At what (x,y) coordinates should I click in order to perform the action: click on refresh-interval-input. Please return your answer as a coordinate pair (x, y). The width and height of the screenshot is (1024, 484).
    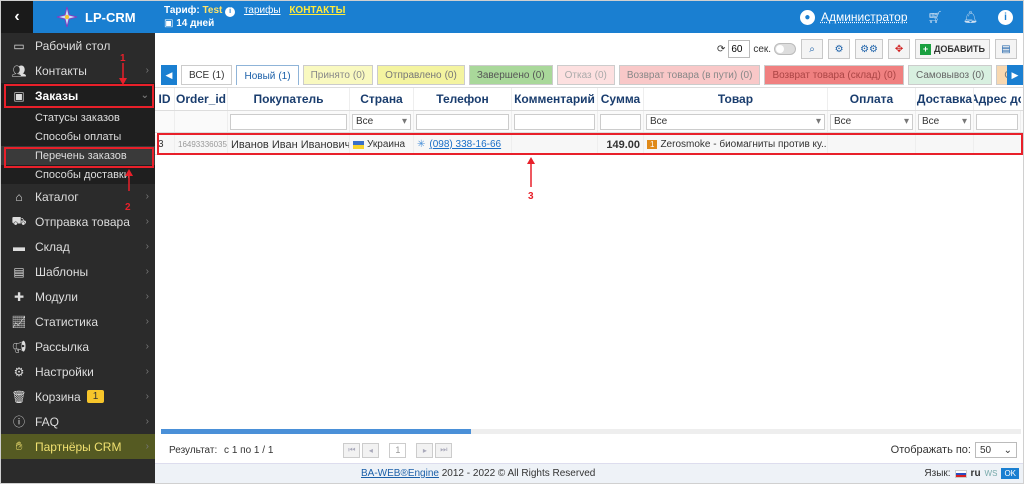
    Looking at the image, I should click on (739, 49).